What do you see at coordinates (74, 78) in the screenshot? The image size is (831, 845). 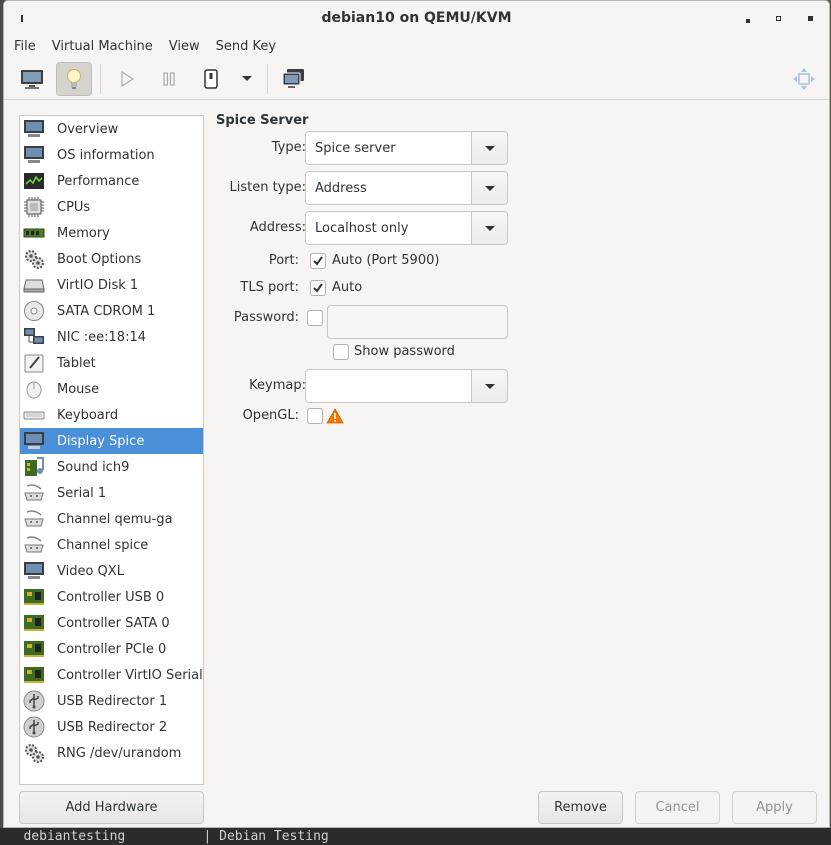 I see `show-details-button` at bounding box center [74, 78].